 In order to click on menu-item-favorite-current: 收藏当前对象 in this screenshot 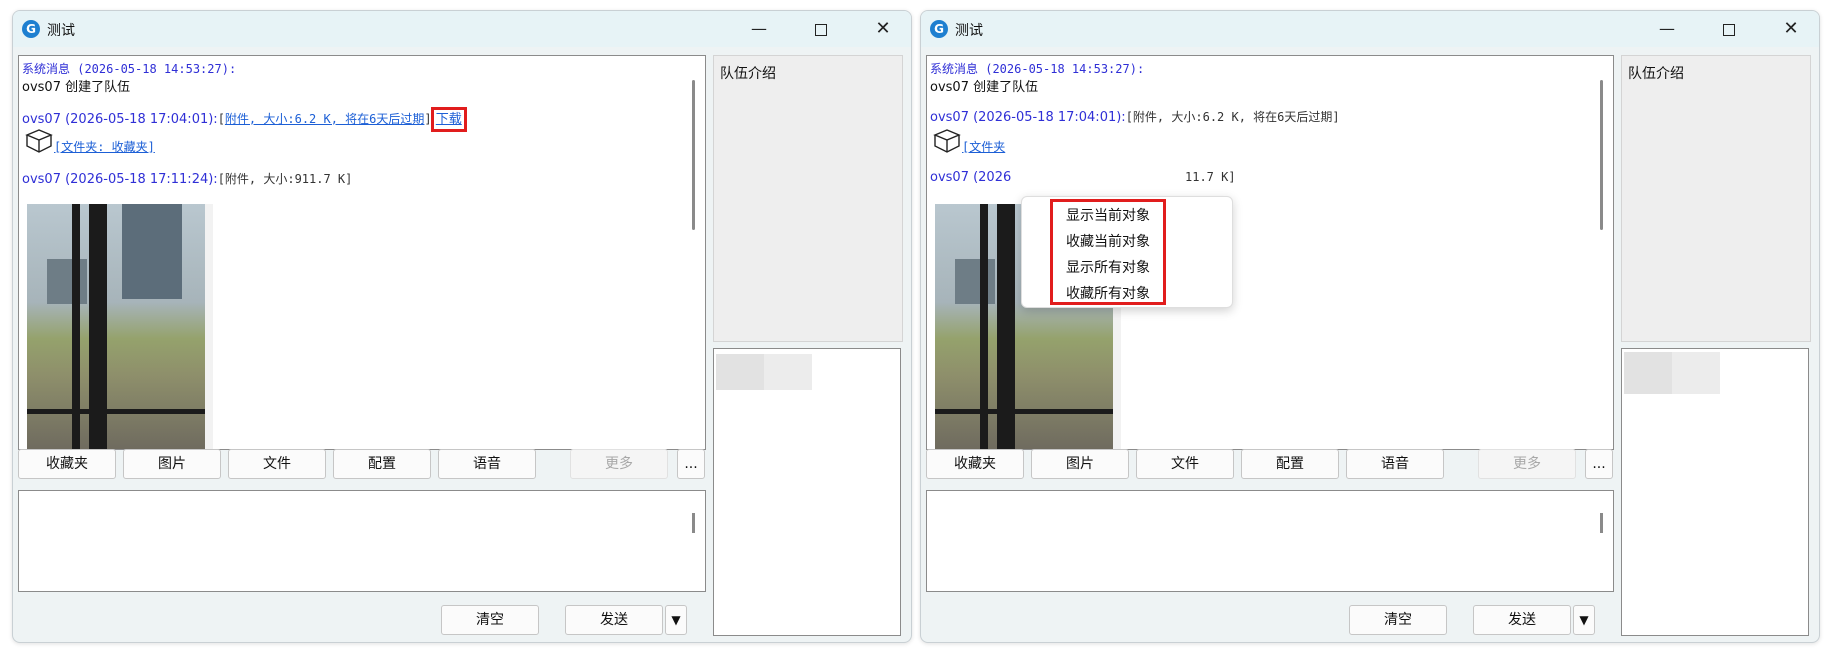, I will do `click(1108, 241)`.